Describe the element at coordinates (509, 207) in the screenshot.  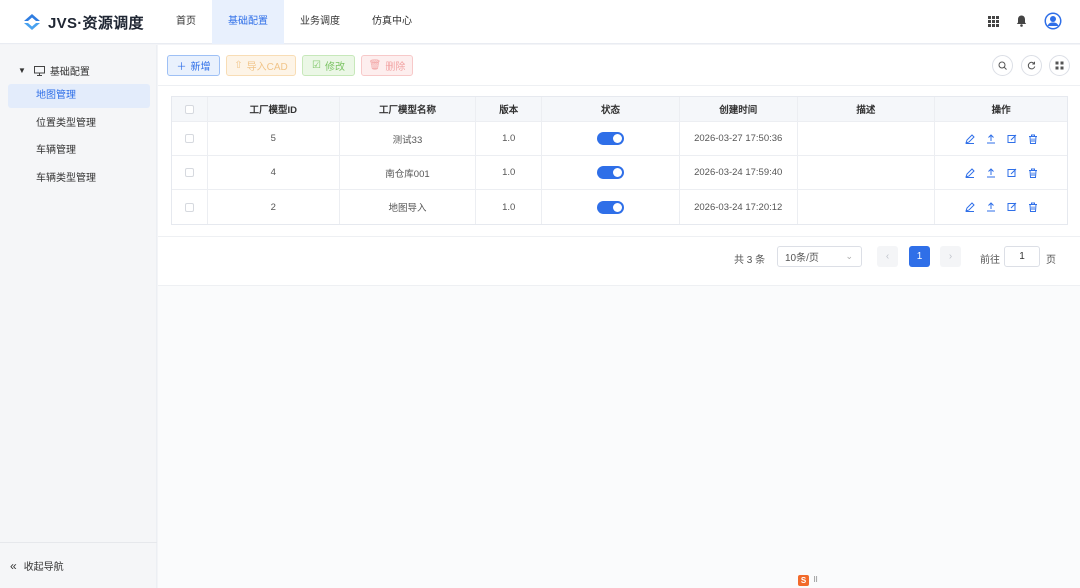
I see `cell-version: 1.0` at that location.